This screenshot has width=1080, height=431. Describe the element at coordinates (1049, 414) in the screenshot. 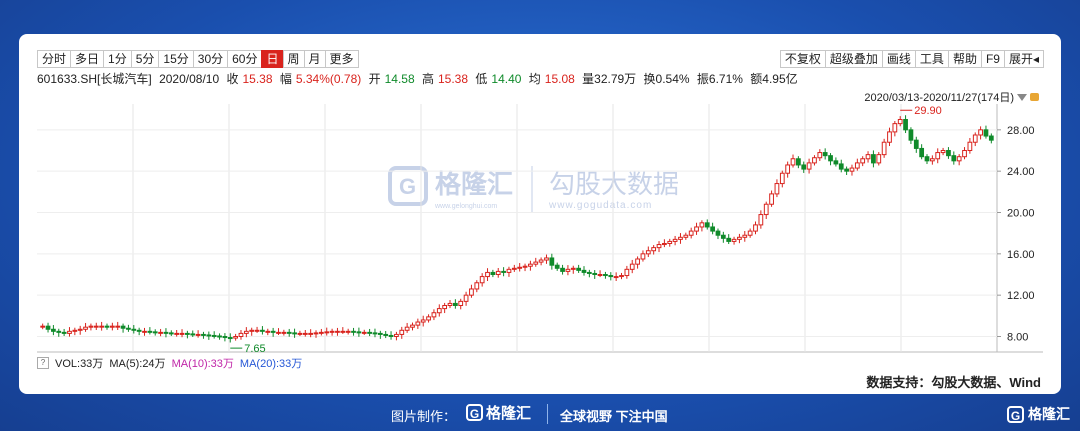

I see `footer-brand-text: 格隆汇` at that location.